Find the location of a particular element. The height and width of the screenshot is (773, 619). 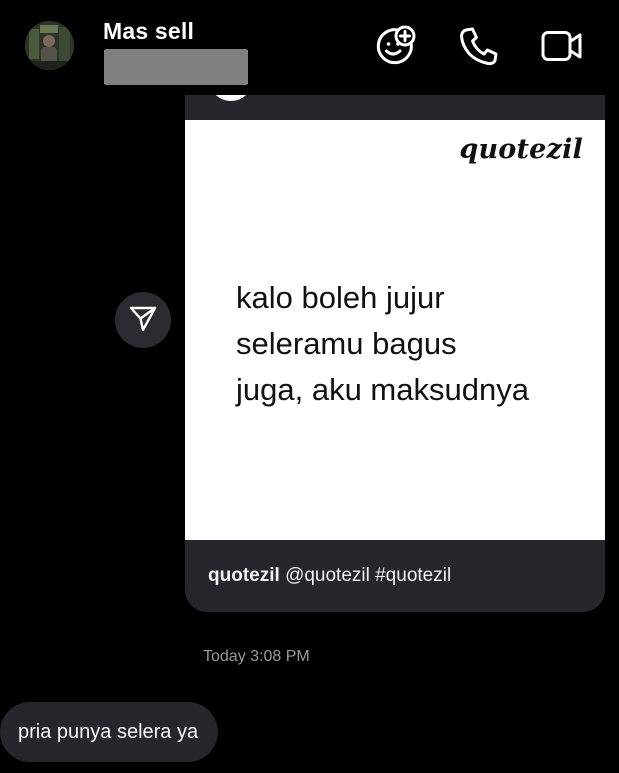

share-send-icon is located at coordinates (143, 320).